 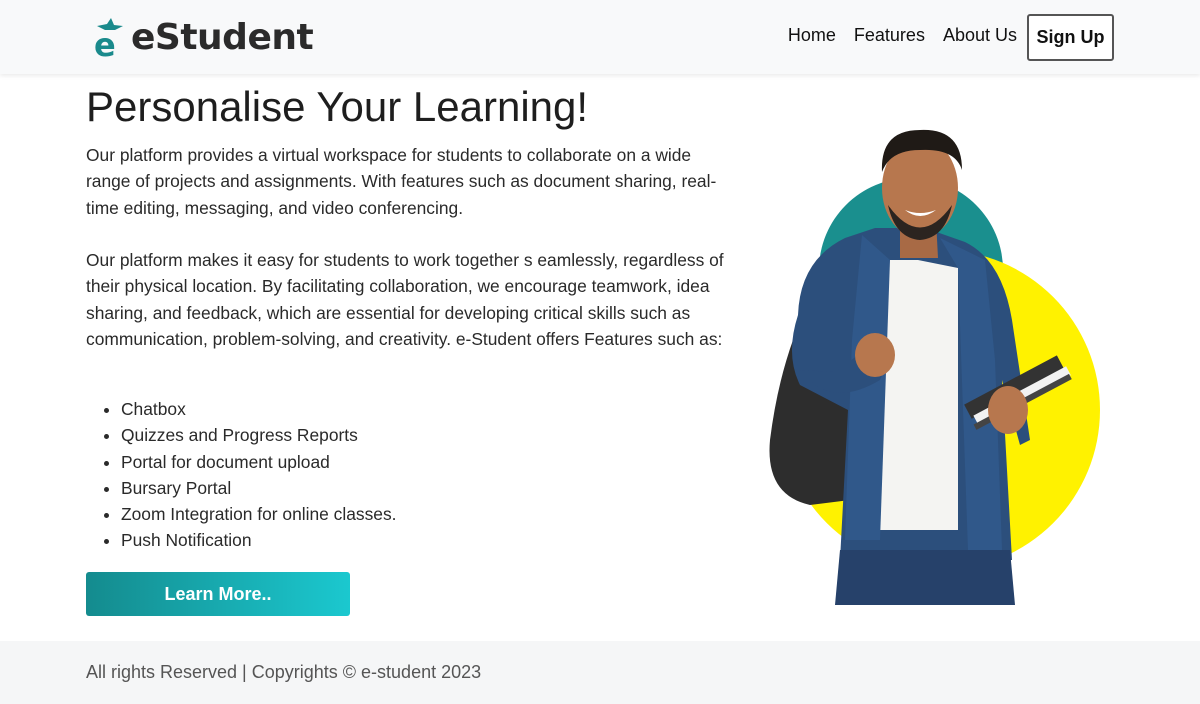 What do you see at coordinates (259, 462) in the screenshot?
I see `feature-item-document-upload: Portal for document upload` at bounding box center [259, 462].